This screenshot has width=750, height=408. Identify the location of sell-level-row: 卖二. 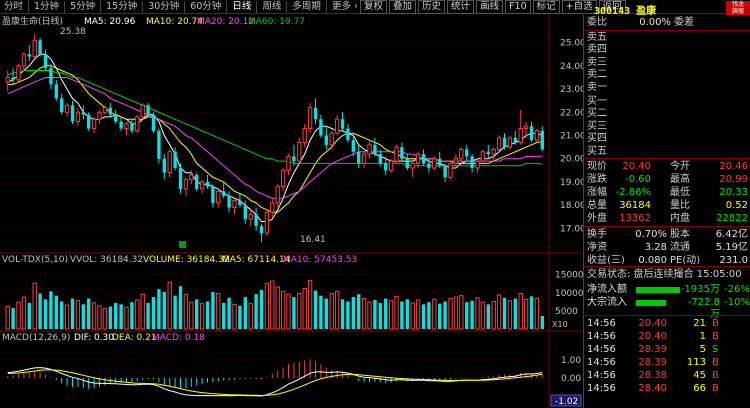
(667, 75).